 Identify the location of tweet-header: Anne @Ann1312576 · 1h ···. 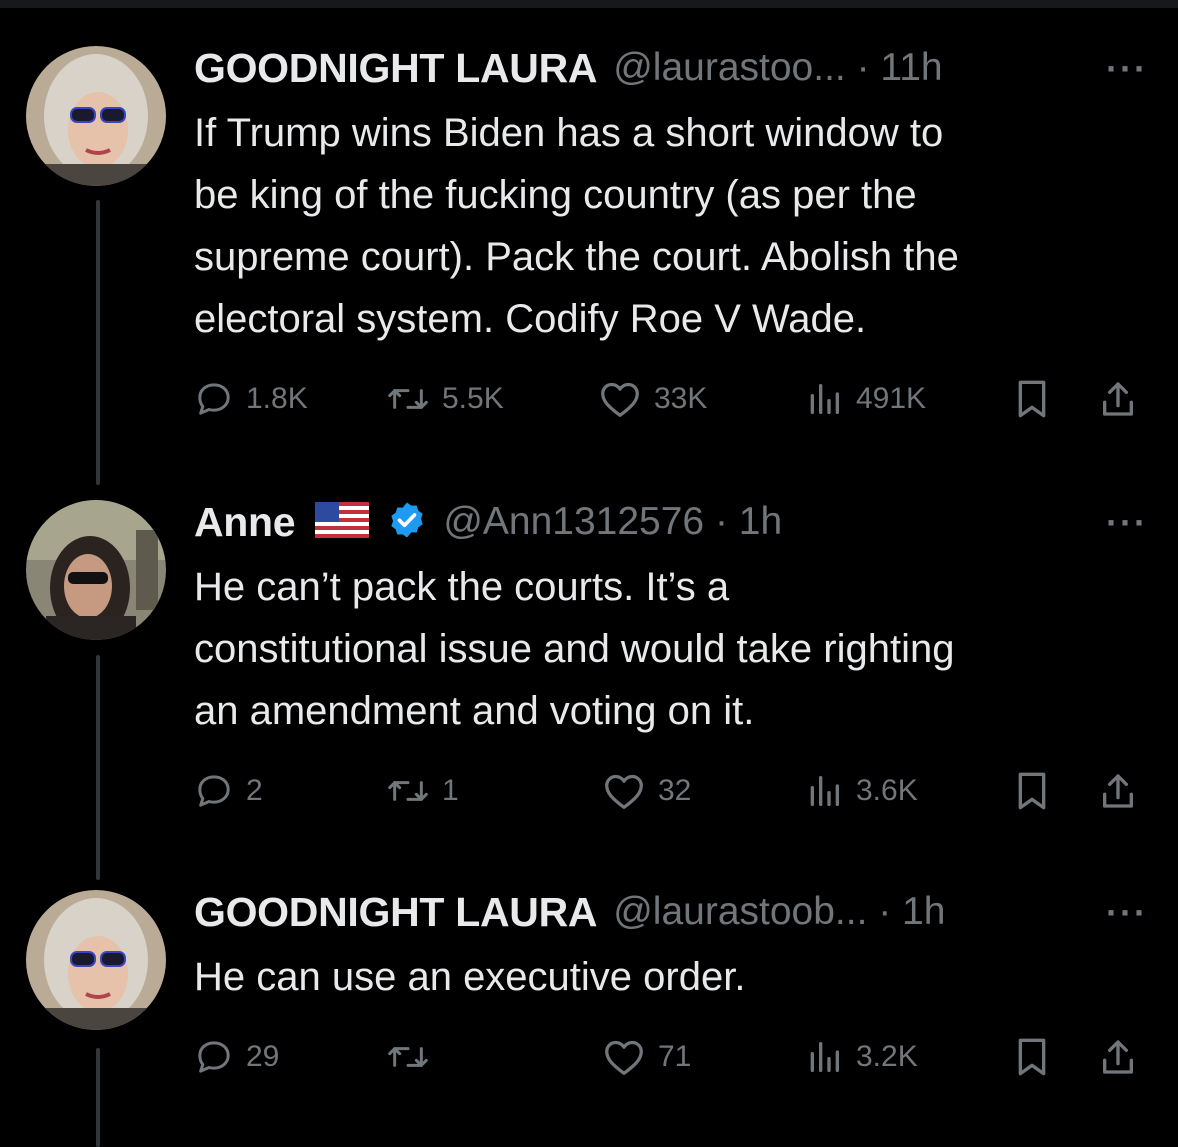
(671, 522).